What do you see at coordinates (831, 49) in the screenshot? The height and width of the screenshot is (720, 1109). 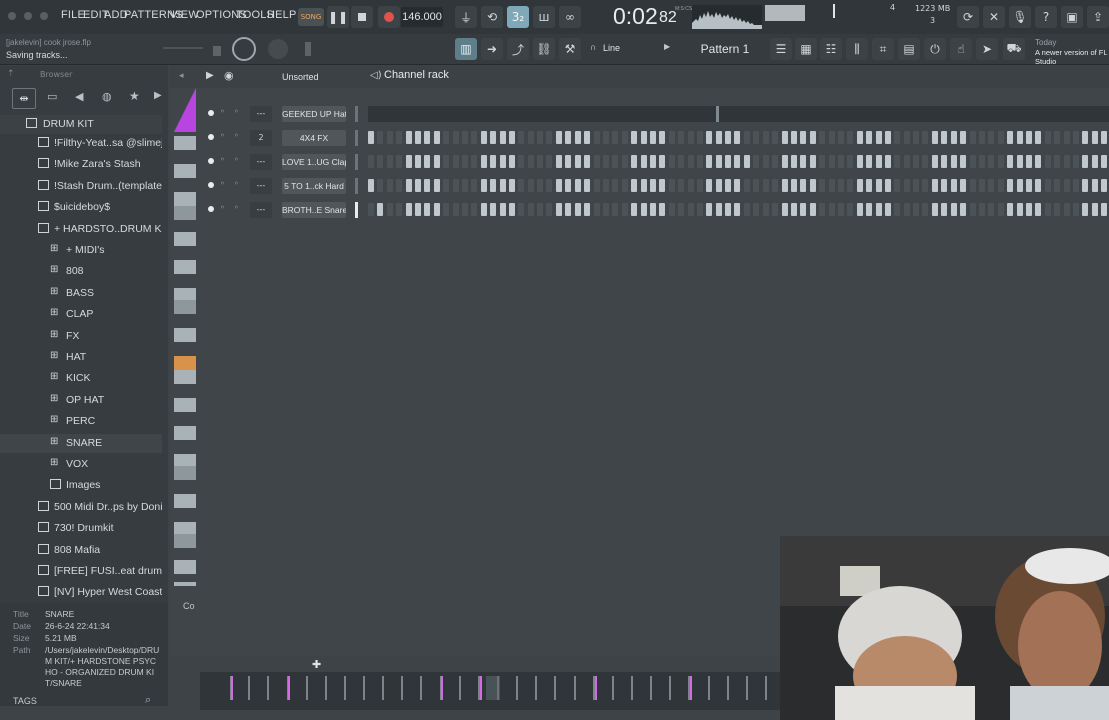 I see `mixer-button: ☷` at bounding box center [831, 49].